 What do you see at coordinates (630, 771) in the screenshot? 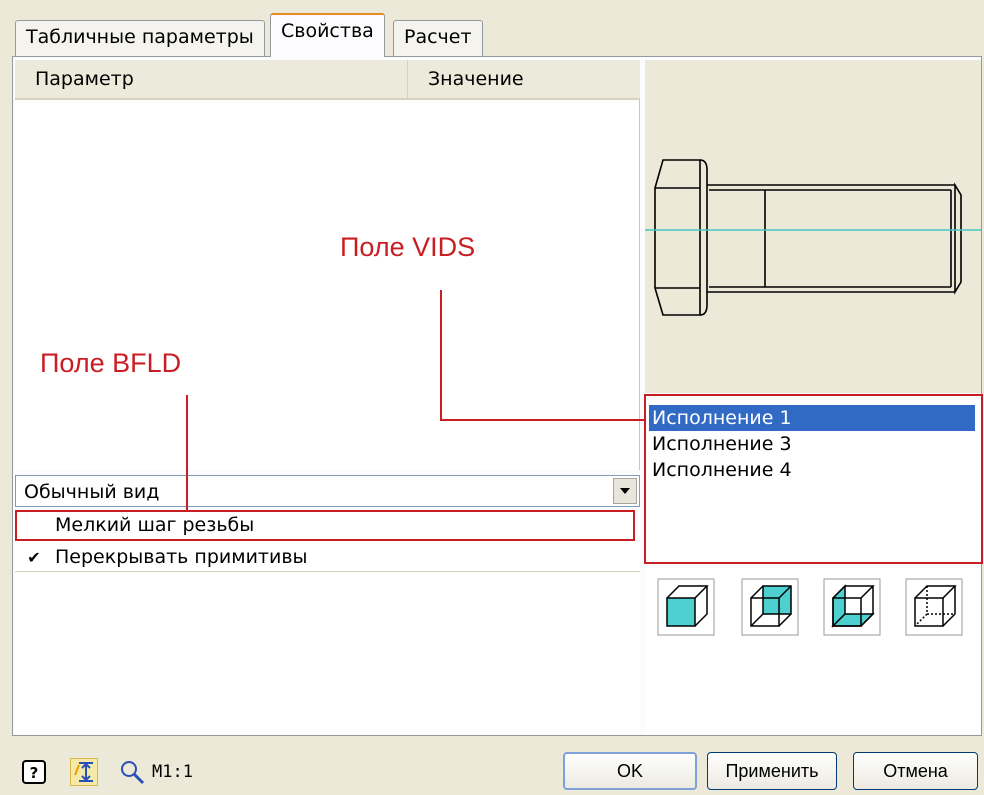
I see `ok-button: OK` at bounding box center [630, 771].